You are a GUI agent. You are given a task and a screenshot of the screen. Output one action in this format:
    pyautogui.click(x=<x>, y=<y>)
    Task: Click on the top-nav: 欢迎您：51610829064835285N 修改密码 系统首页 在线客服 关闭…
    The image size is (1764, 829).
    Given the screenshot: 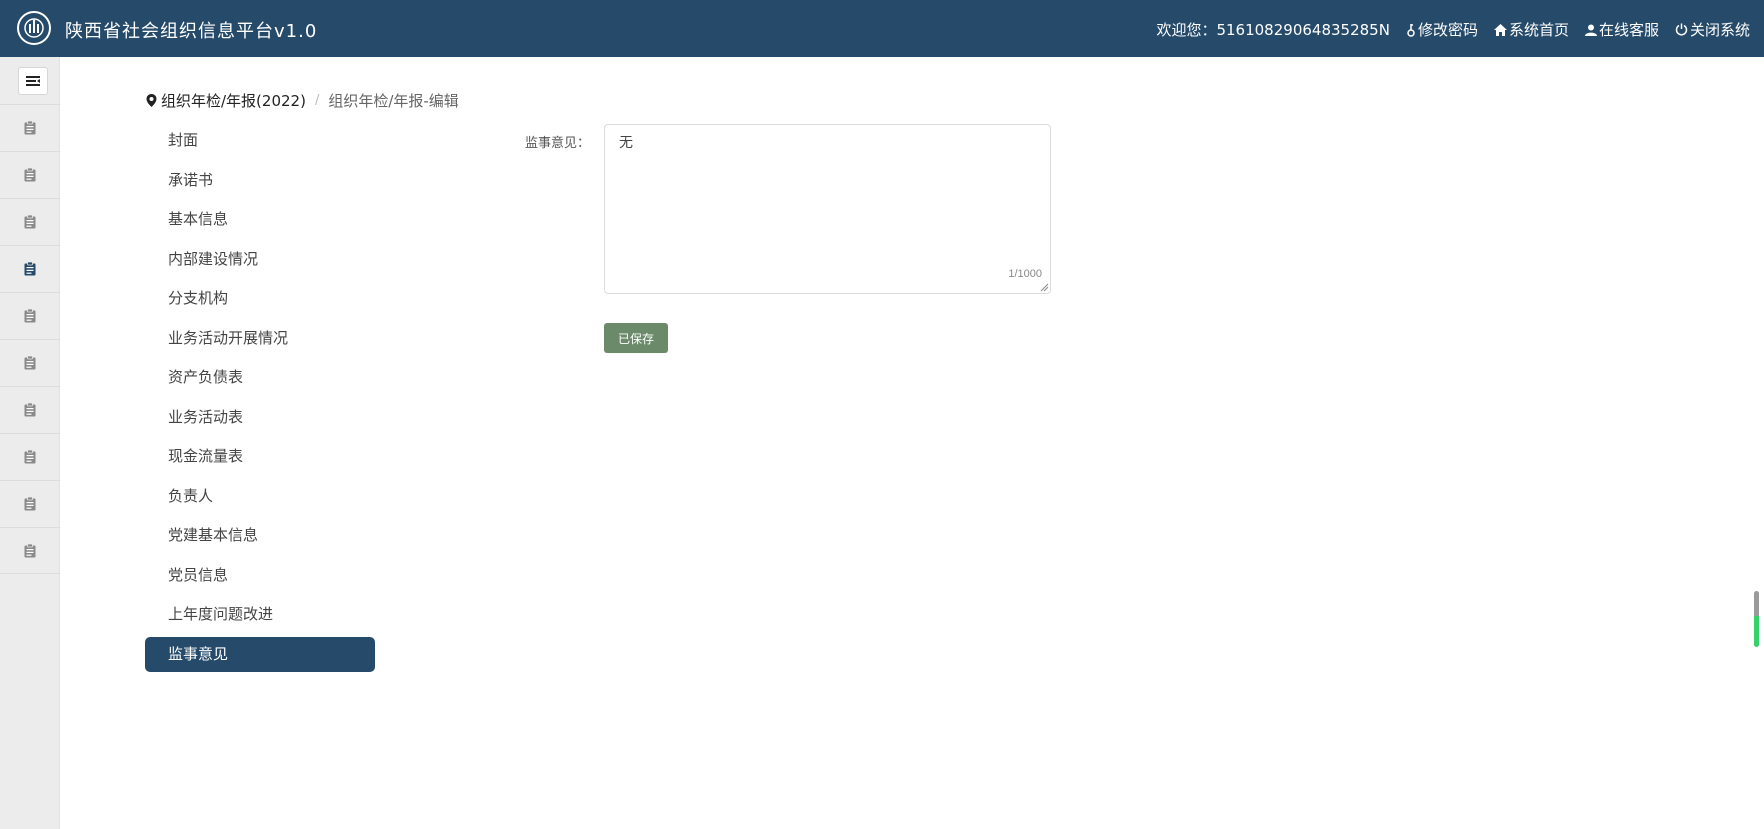 What is the action you would take?
    pyautogui.click(x=1453, y=29)
    